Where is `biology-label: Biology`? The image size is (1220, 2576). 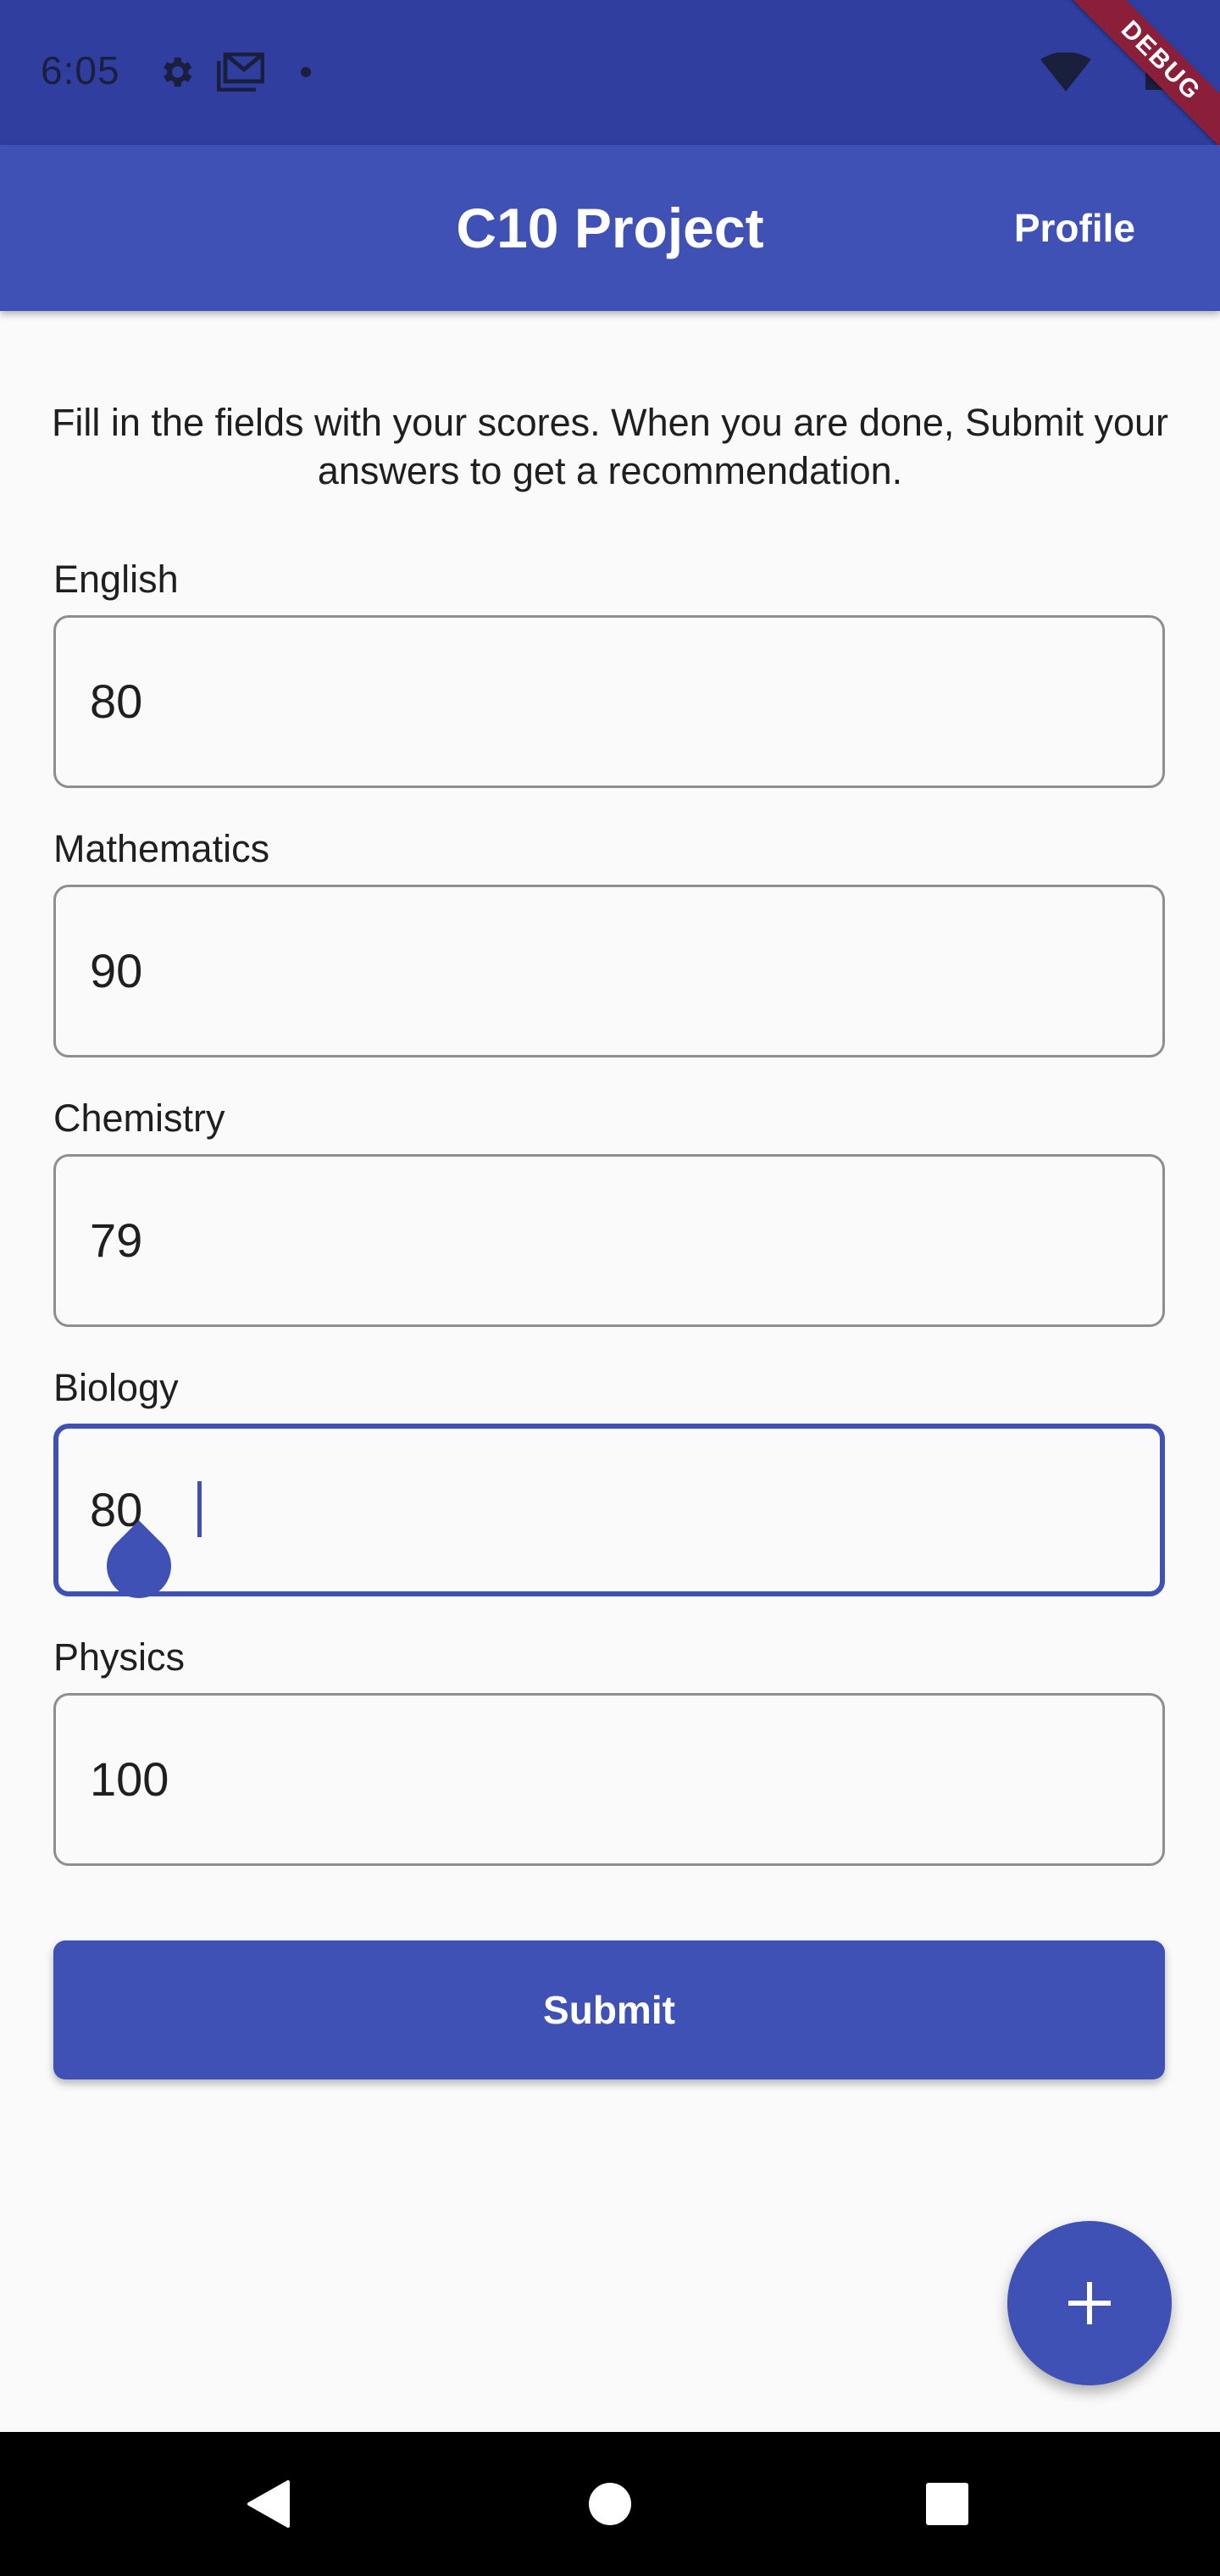
biology-label: Biology is located at coordinates (116, 1387).